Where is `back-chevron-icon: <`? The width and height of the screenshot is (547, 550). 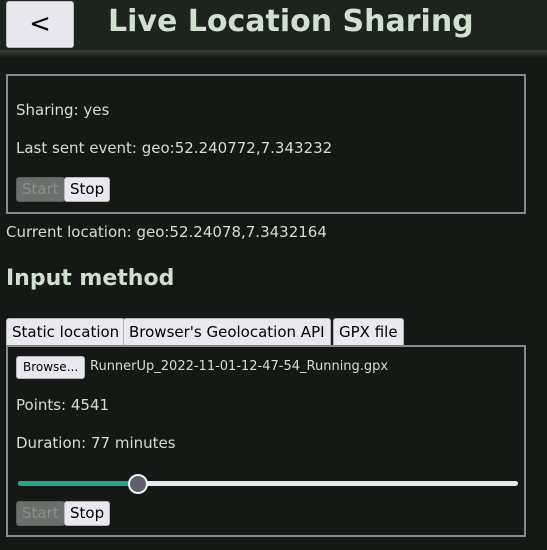
back-chevron-icon: < is located at coordinates (40, 23).